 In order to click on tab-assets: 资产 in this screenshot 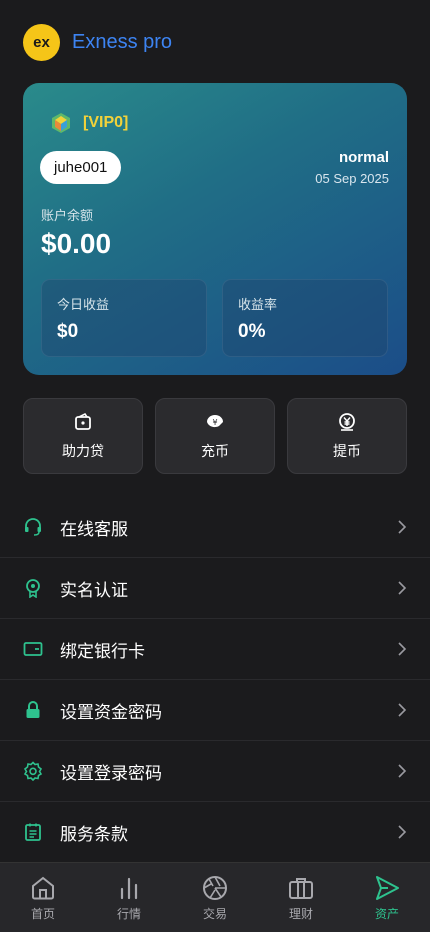, I will do `click(387, 897)`.